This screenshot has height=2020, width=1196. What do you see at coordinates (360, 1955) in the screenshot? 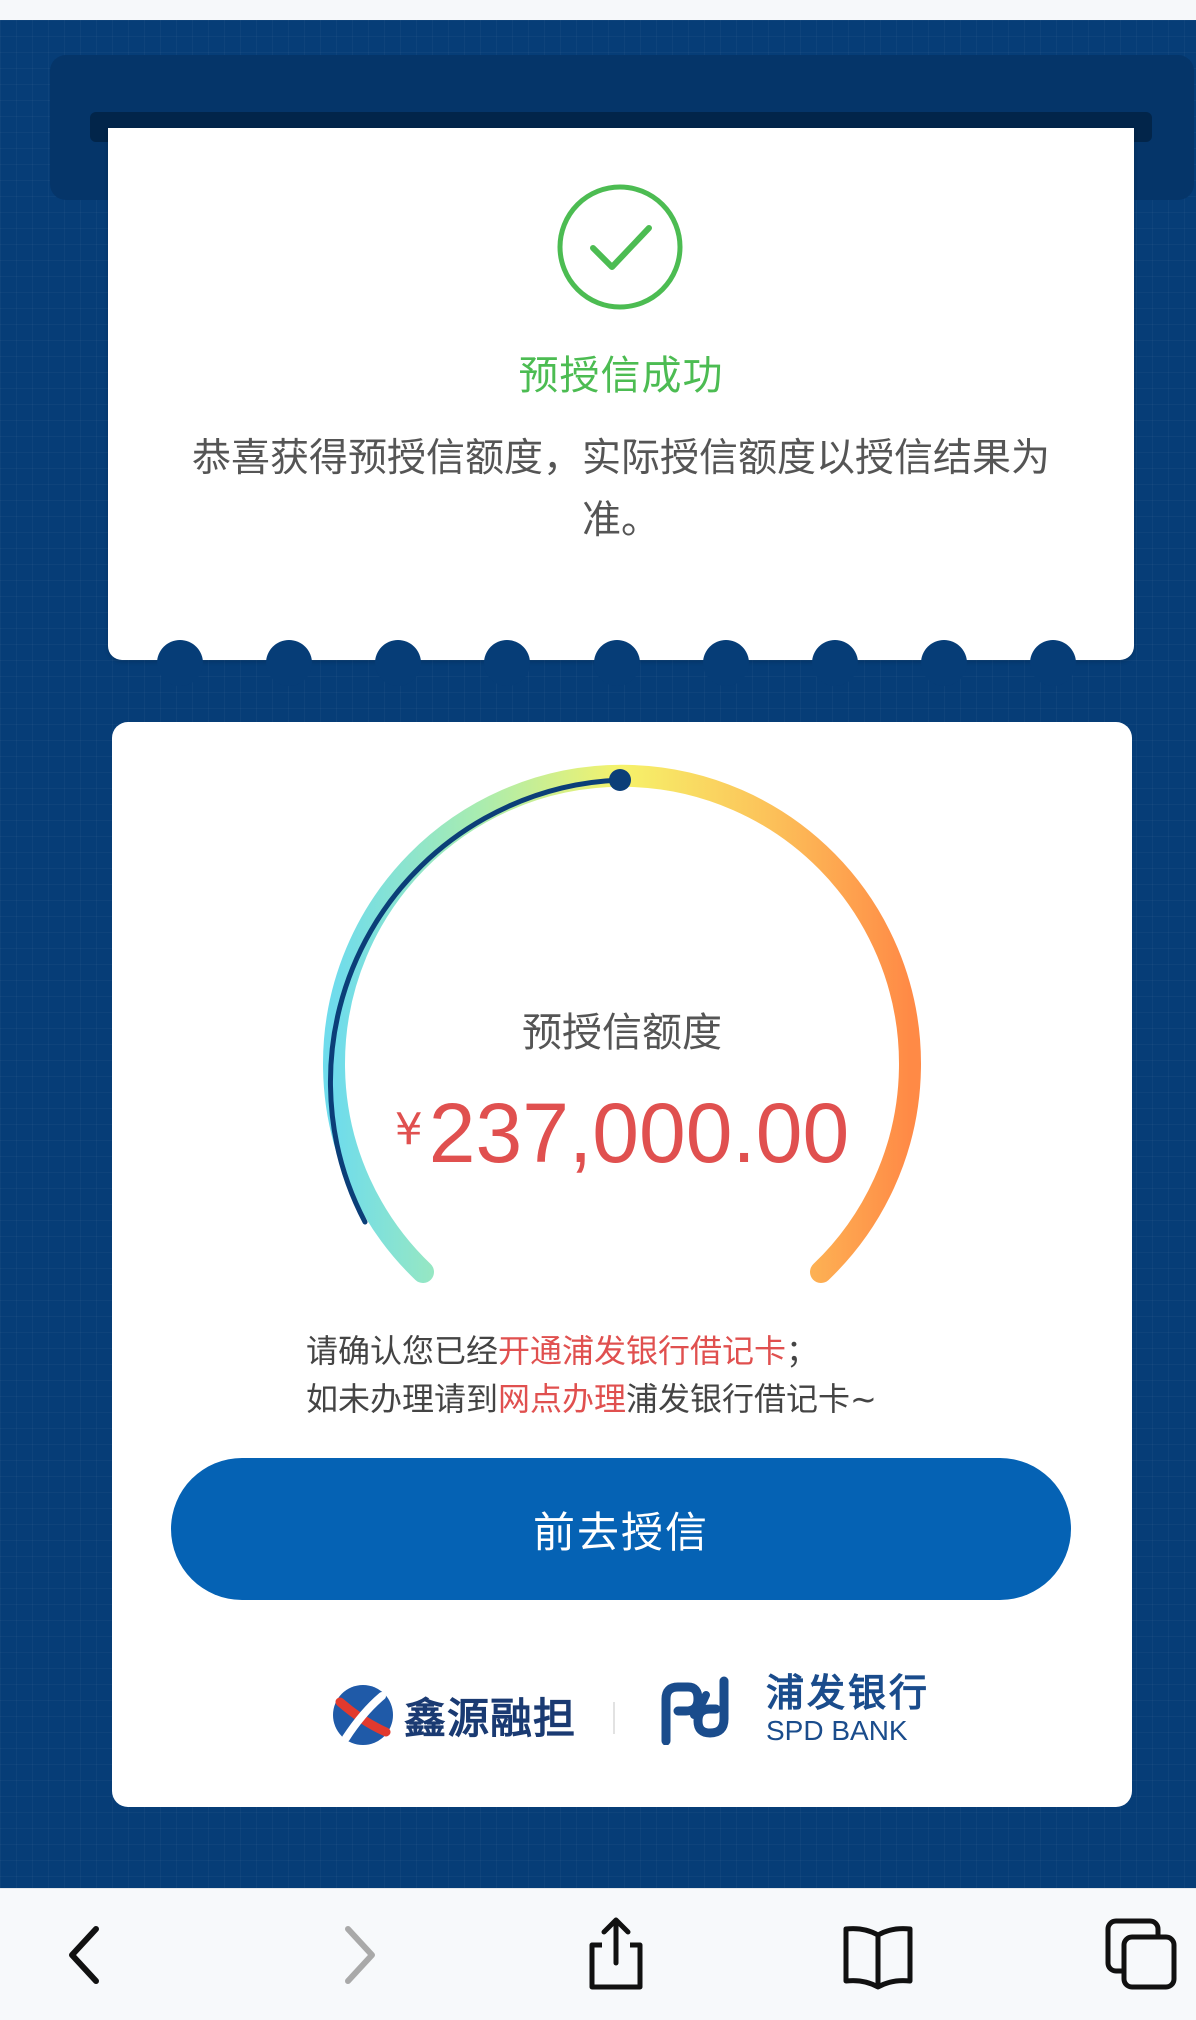
I see `chevron-right-icon` at bounding box center [360, 1955].